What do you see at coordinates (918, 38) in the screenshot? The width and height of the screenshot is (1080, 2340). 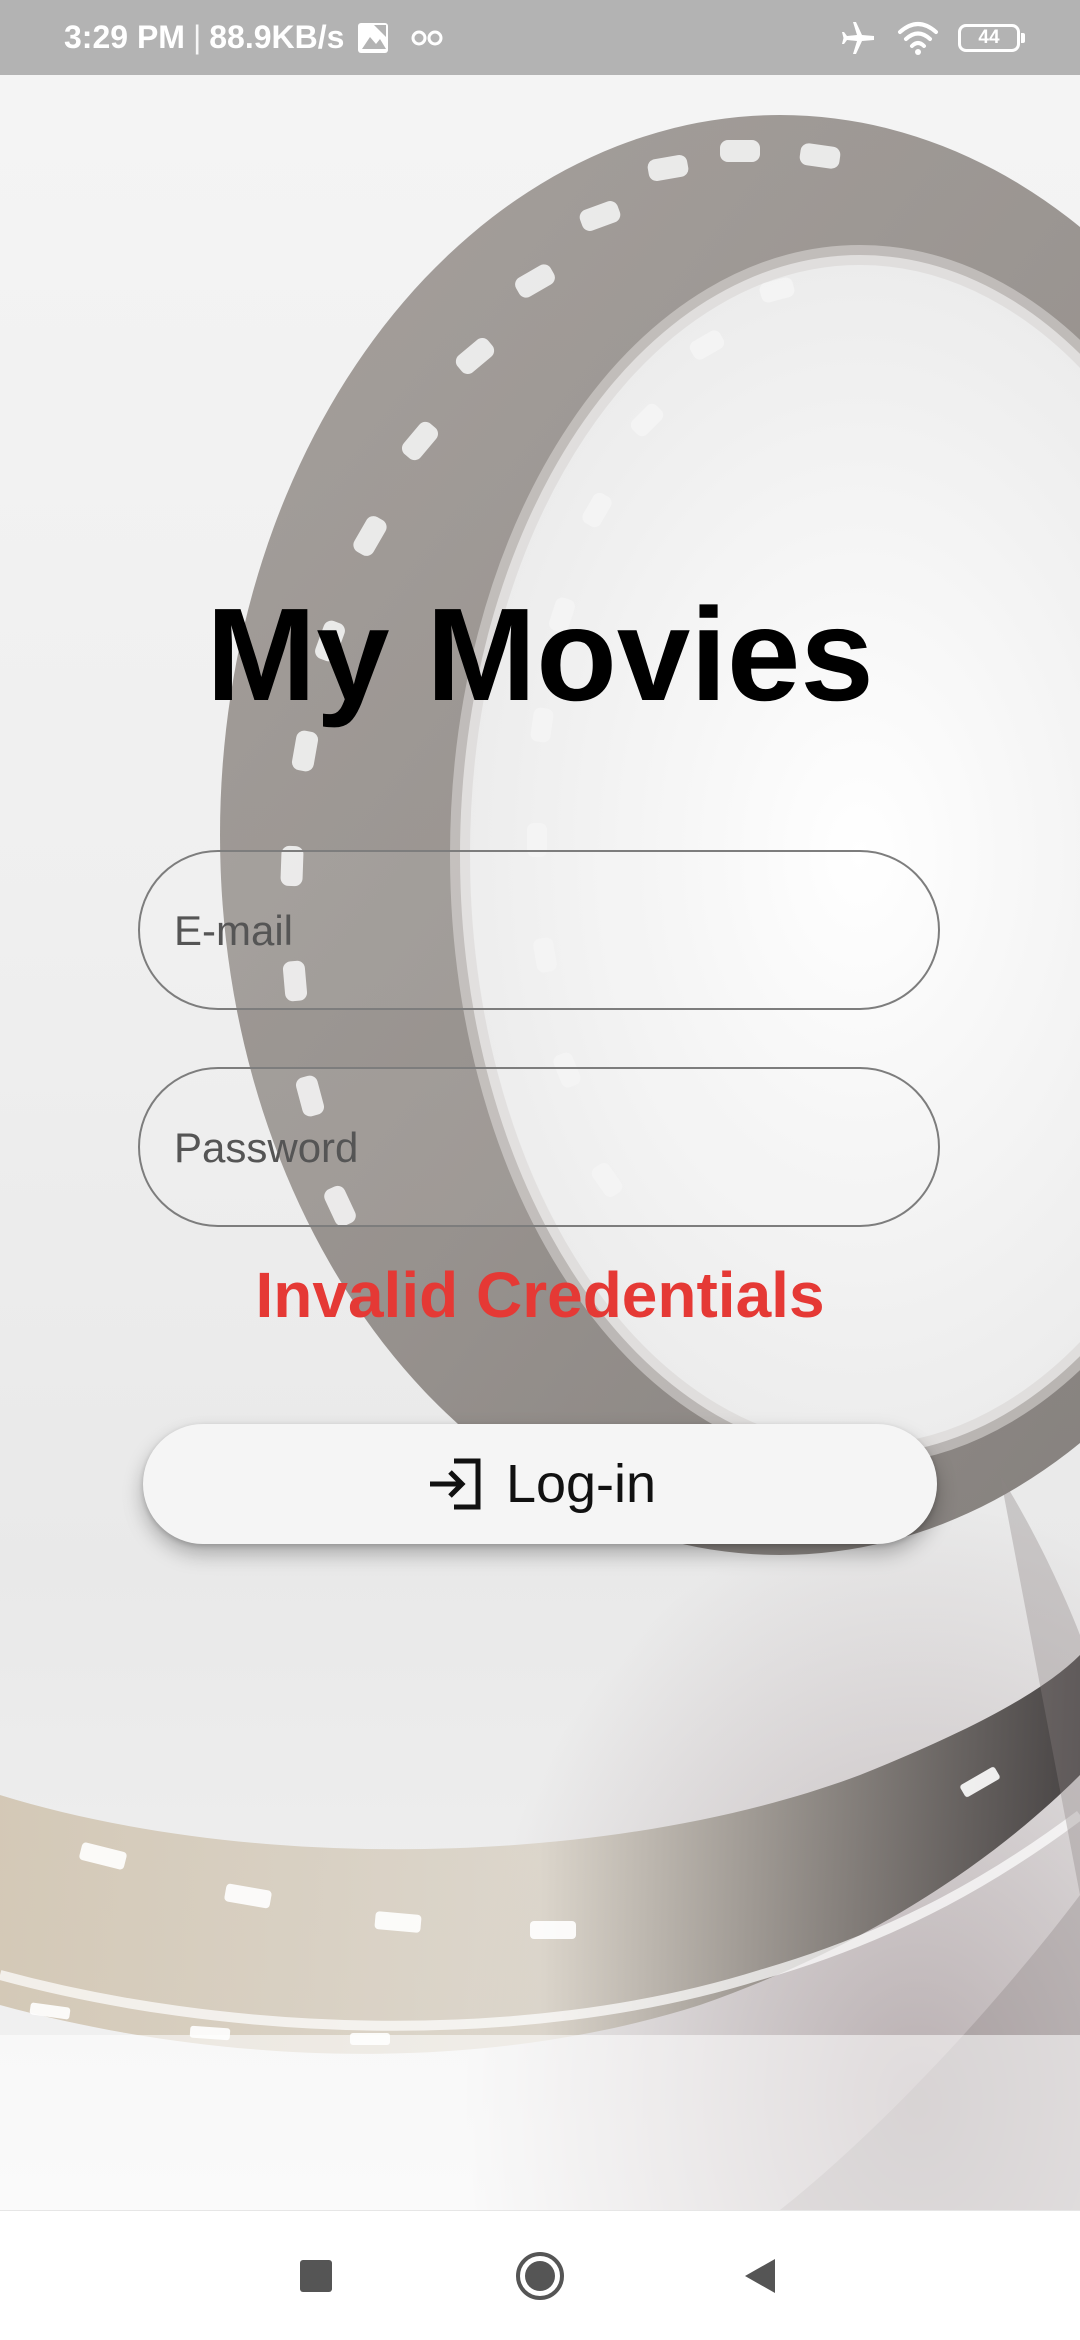 I see `wifi-icon` at bounding box center [918, 38].